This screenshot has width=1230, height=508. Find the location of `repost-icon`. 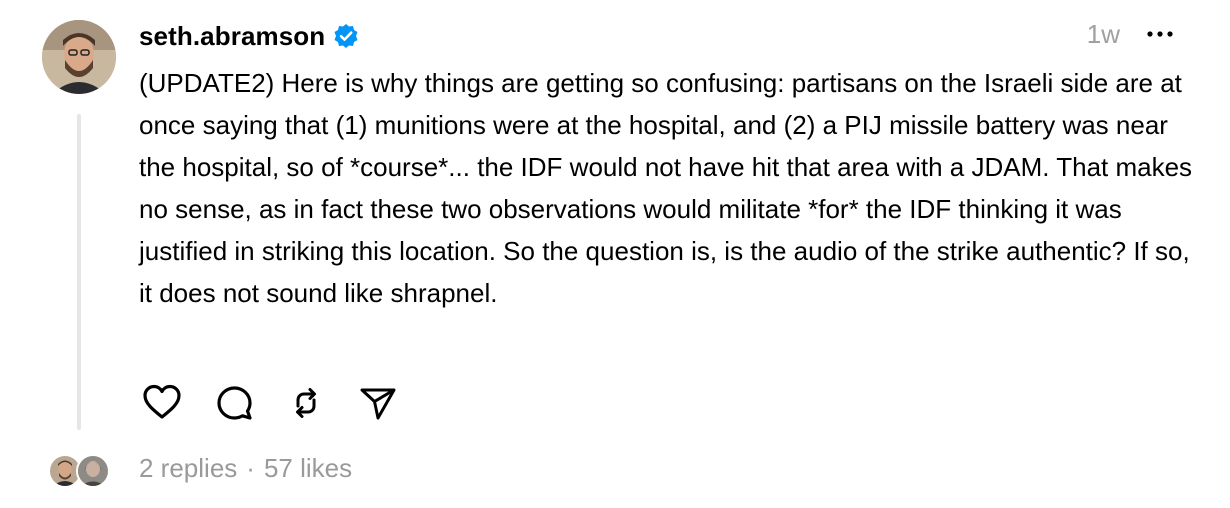

repost-icon is located at coordinates (306, 405).